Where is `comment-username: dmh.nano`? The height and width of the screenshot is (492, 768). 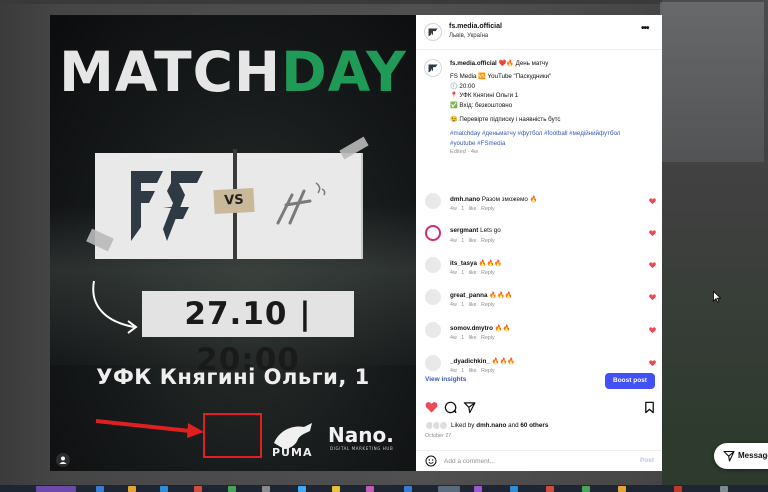
comment-username: dmh.nano is located at coordinates (465, 199).